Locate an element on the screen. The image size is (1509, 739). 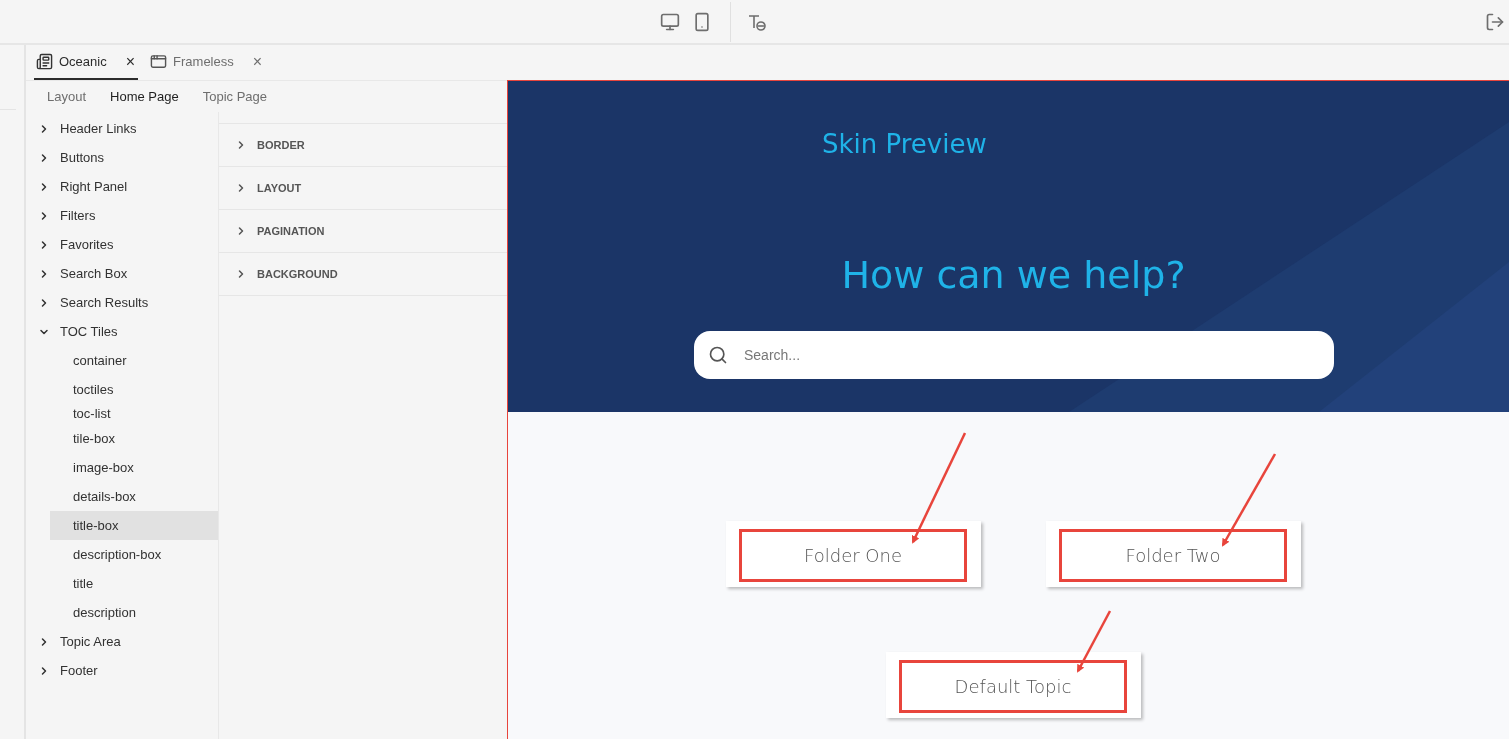
tree-item: Search Box is located at coordinates (122, 273).